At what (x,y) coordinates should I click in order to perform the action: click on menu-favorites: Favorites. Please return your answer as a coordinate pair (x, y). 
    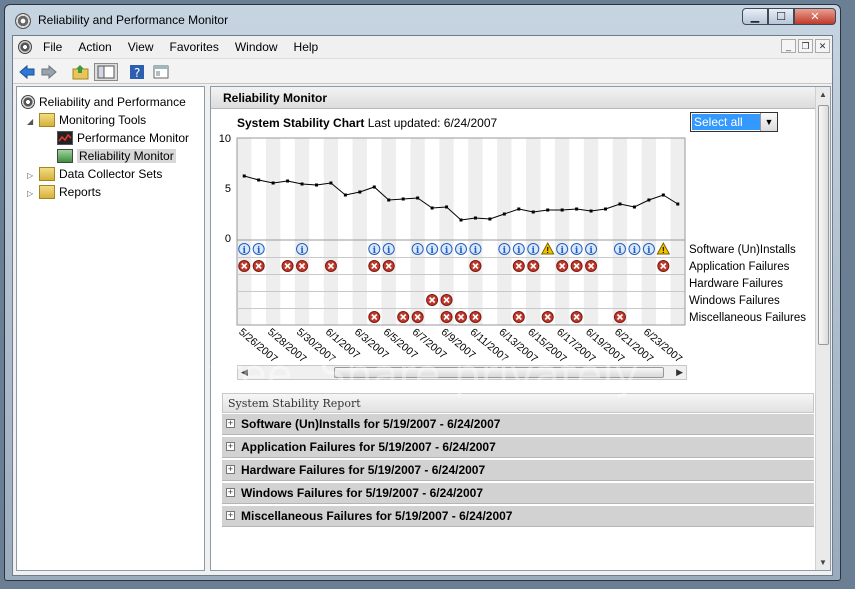
    Looking at the image, I should click on (194, 47).